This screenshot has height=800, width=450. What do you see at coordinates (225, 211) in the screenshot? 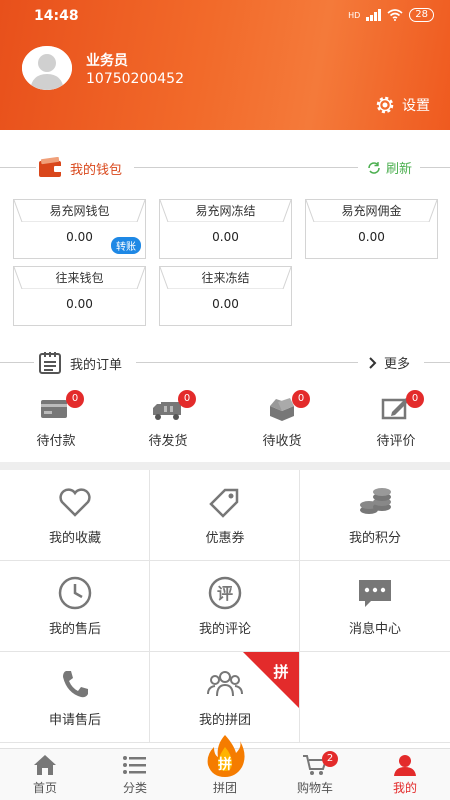
I see `wallet-card-label: 易充网冻结` at bounding box center [225, 211].